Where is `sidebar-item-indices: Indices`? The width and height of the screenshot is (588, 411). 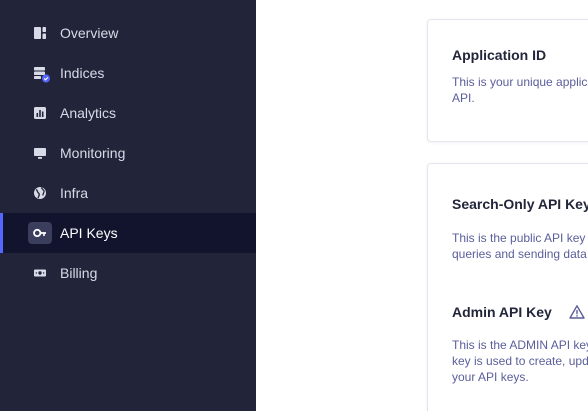 sidebar-item-indices: Indices is located at coordinates (128, 73).